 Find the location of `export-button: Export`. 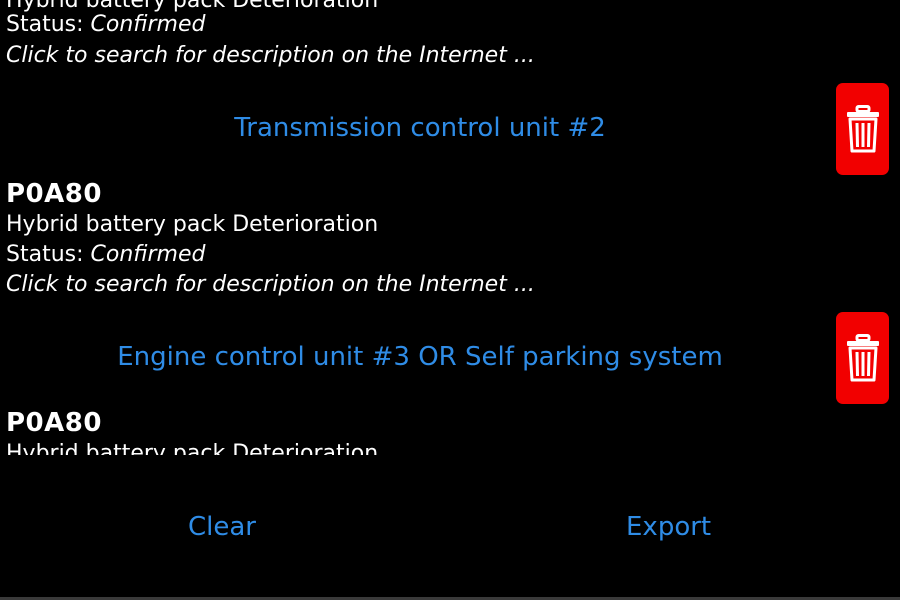

export-button: Export is located at coordinates (668, 527).